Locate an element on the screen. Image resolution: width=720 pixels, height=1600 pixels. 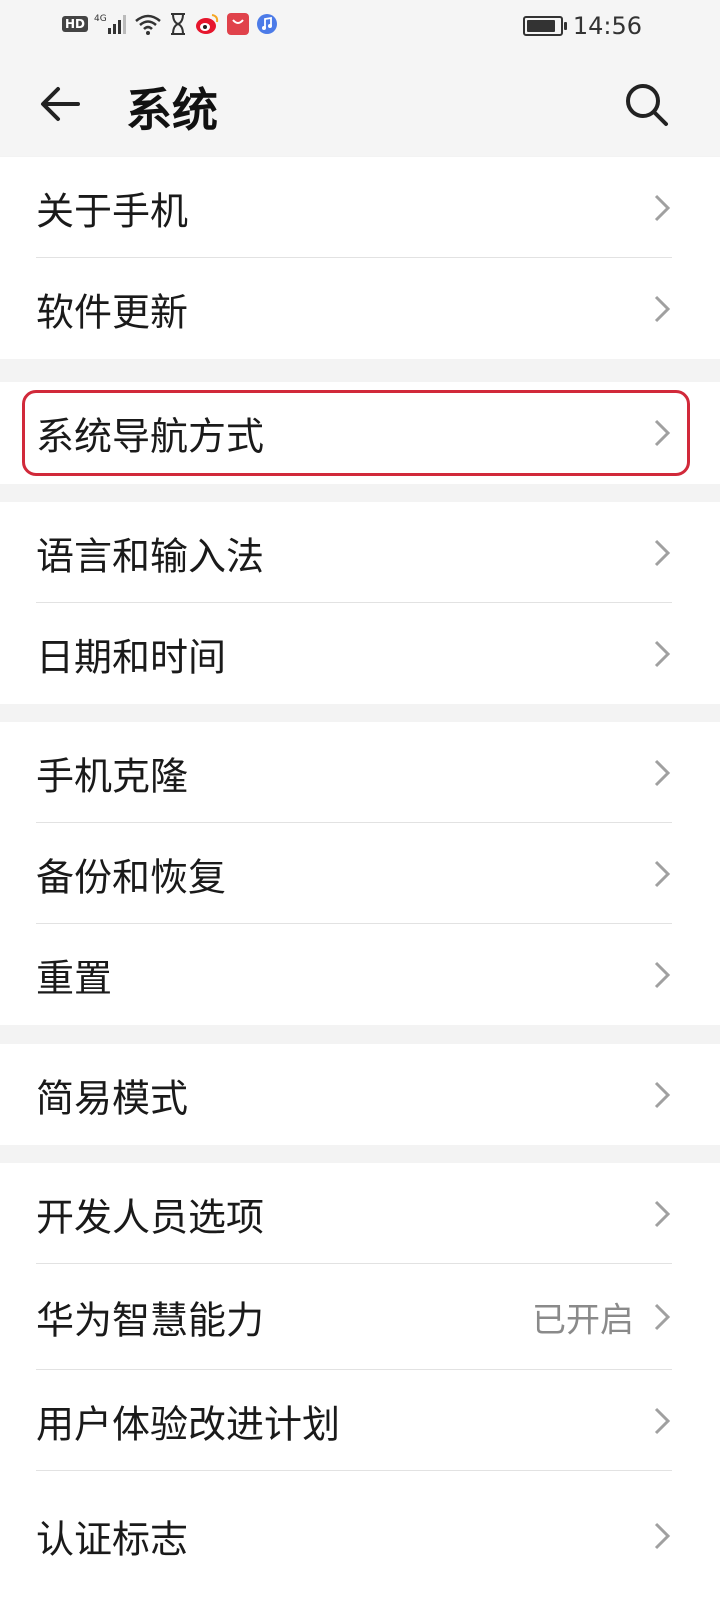
settings-row-phone-clone: 手机克隆 is located at coordinates (360, 772).